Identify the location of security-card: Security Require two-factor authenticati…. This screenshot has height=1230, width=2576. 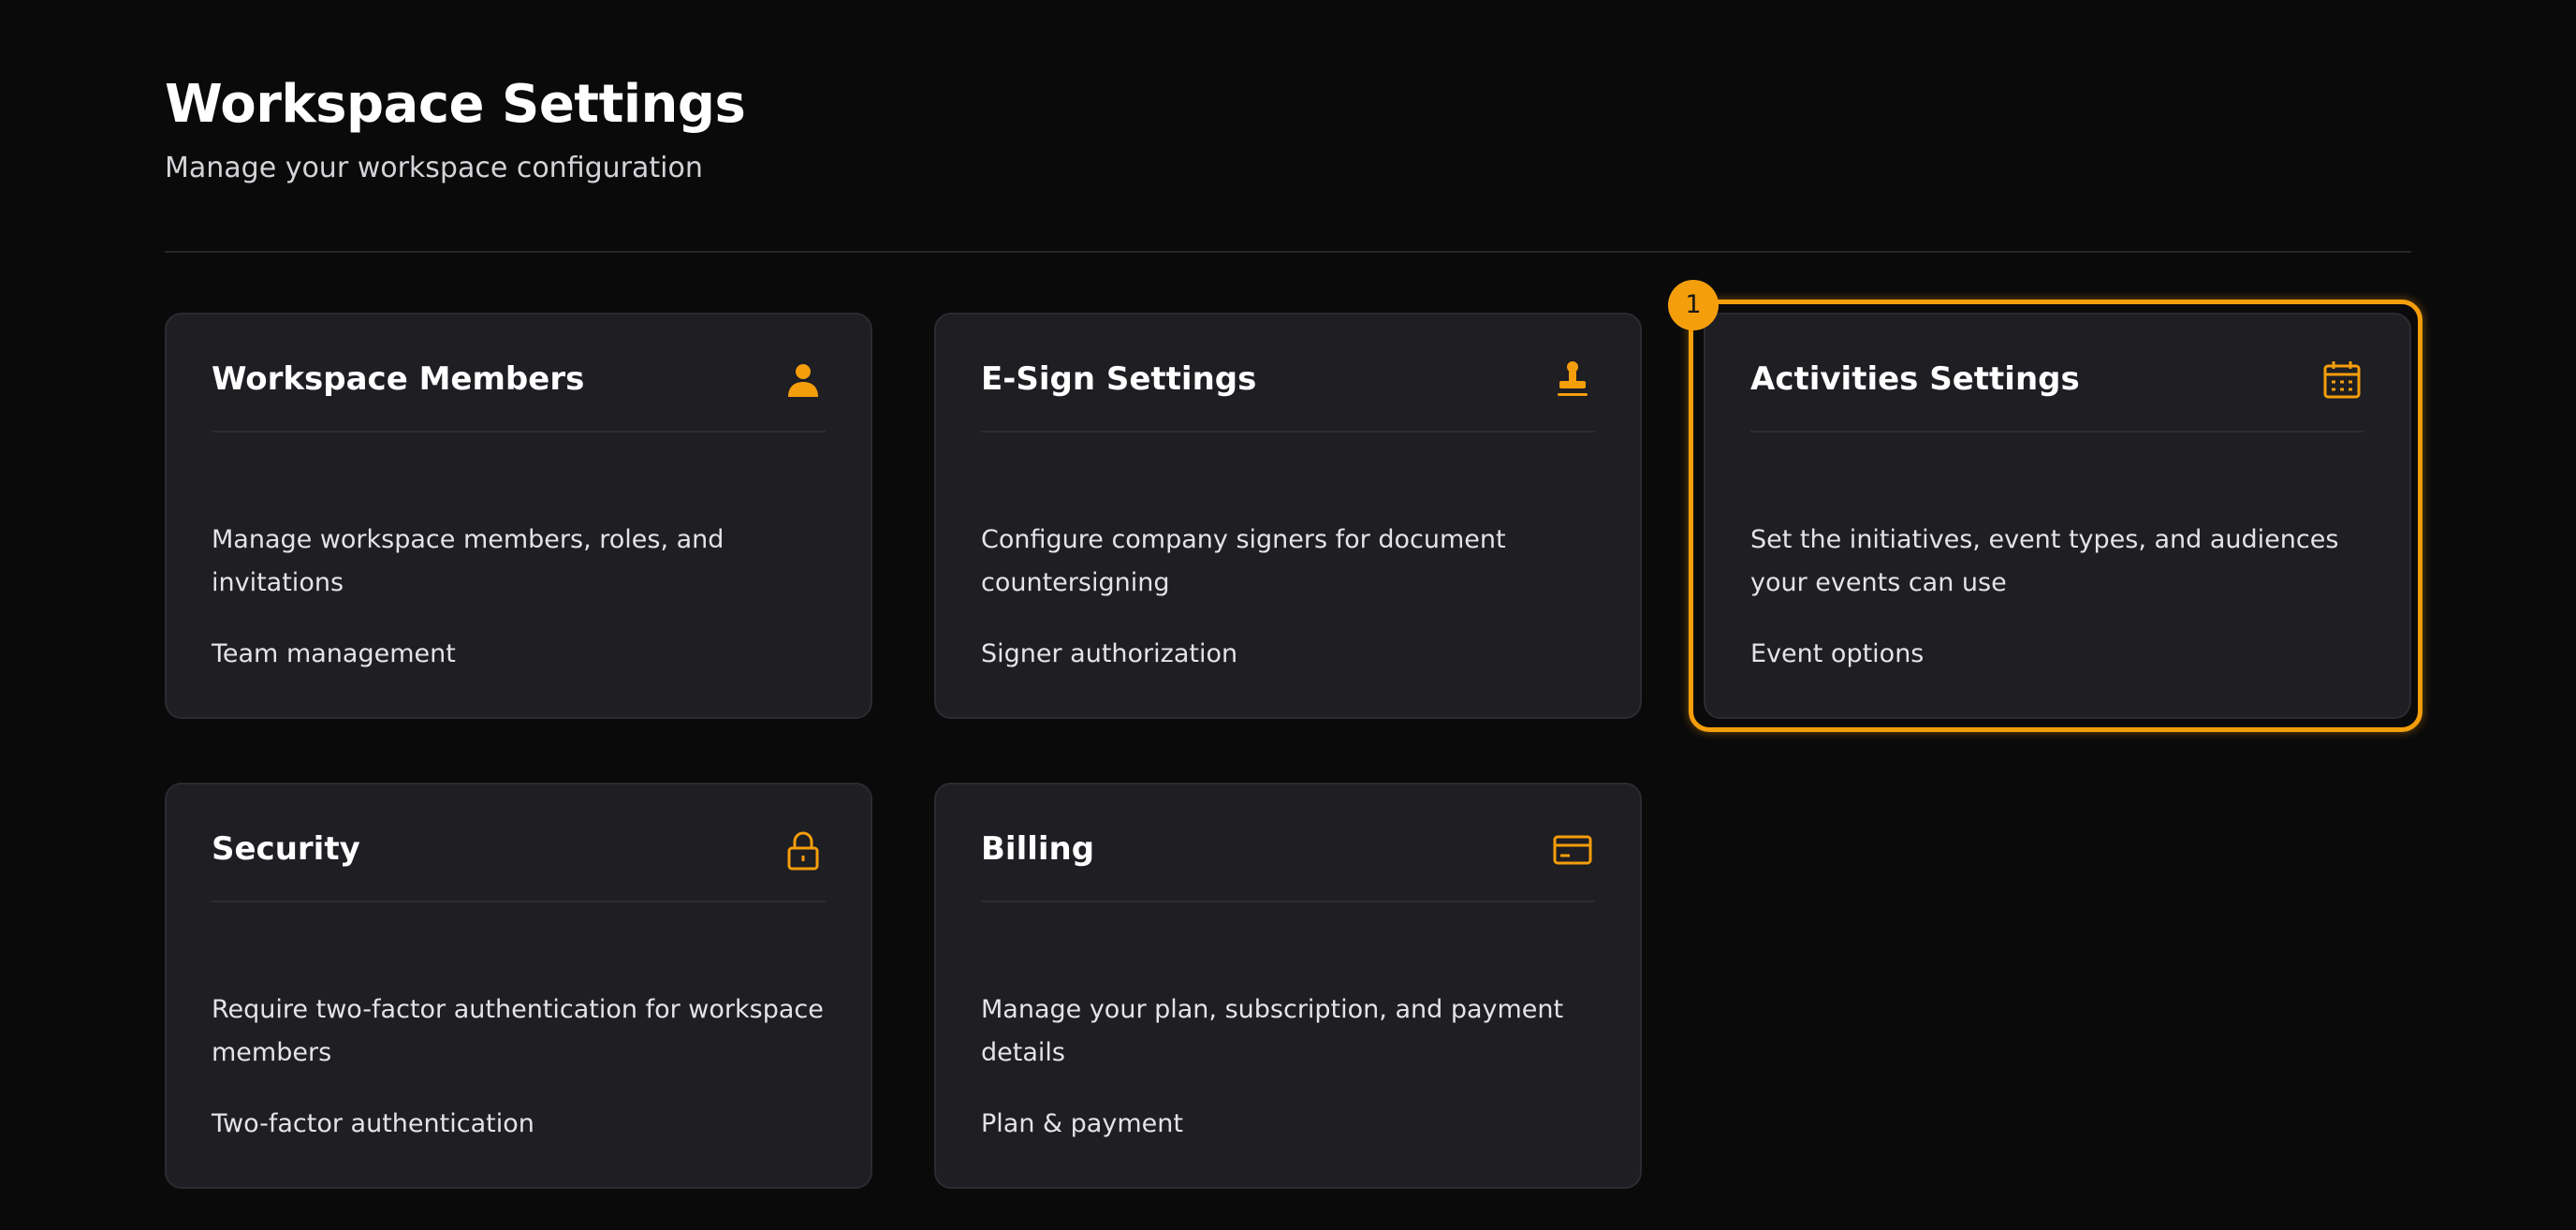
(518, 986).